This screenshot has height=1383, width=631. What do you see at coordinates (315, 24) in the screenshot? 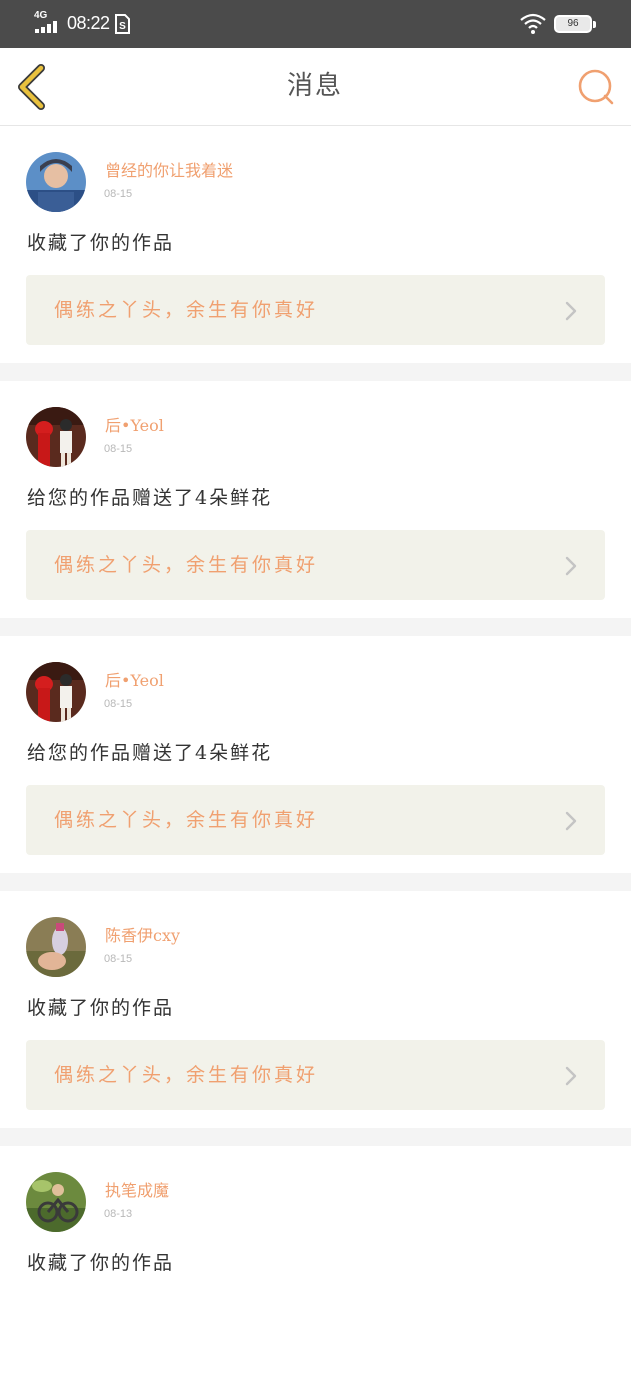
I see `status-bar: 4G 08:22 S 96` at bounding box center [315, 24].